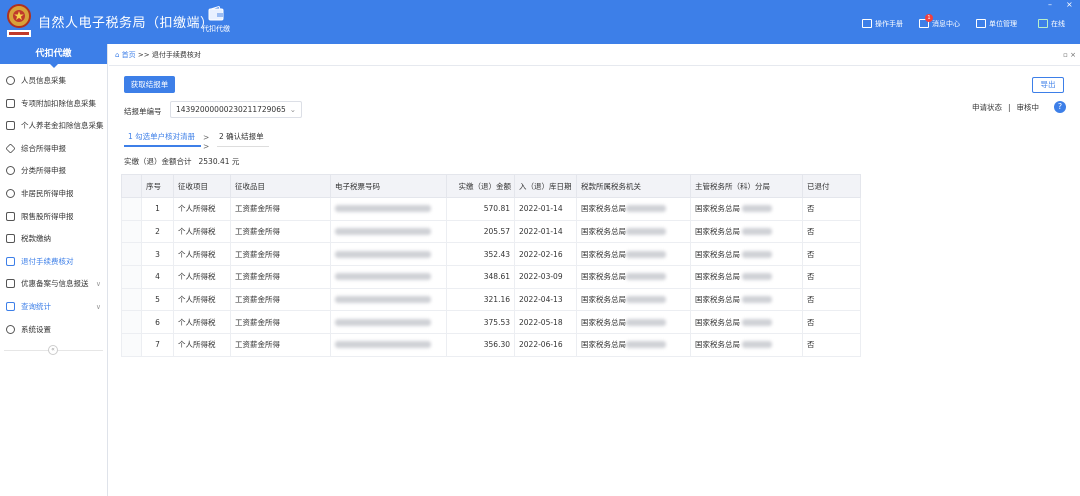  I want to click on breadcrumb-home-link: ⌂ 首页, so click(125, 55).